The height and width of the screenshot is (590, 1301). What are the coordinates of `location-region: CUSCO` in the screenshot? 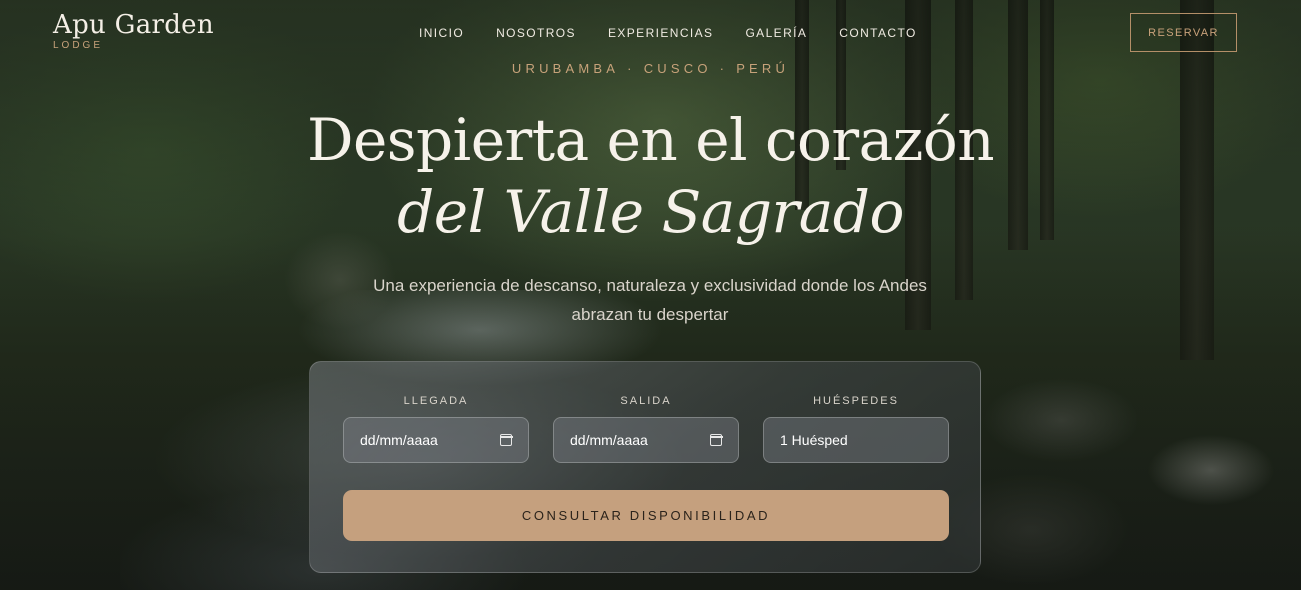 It's located at (677, 68).